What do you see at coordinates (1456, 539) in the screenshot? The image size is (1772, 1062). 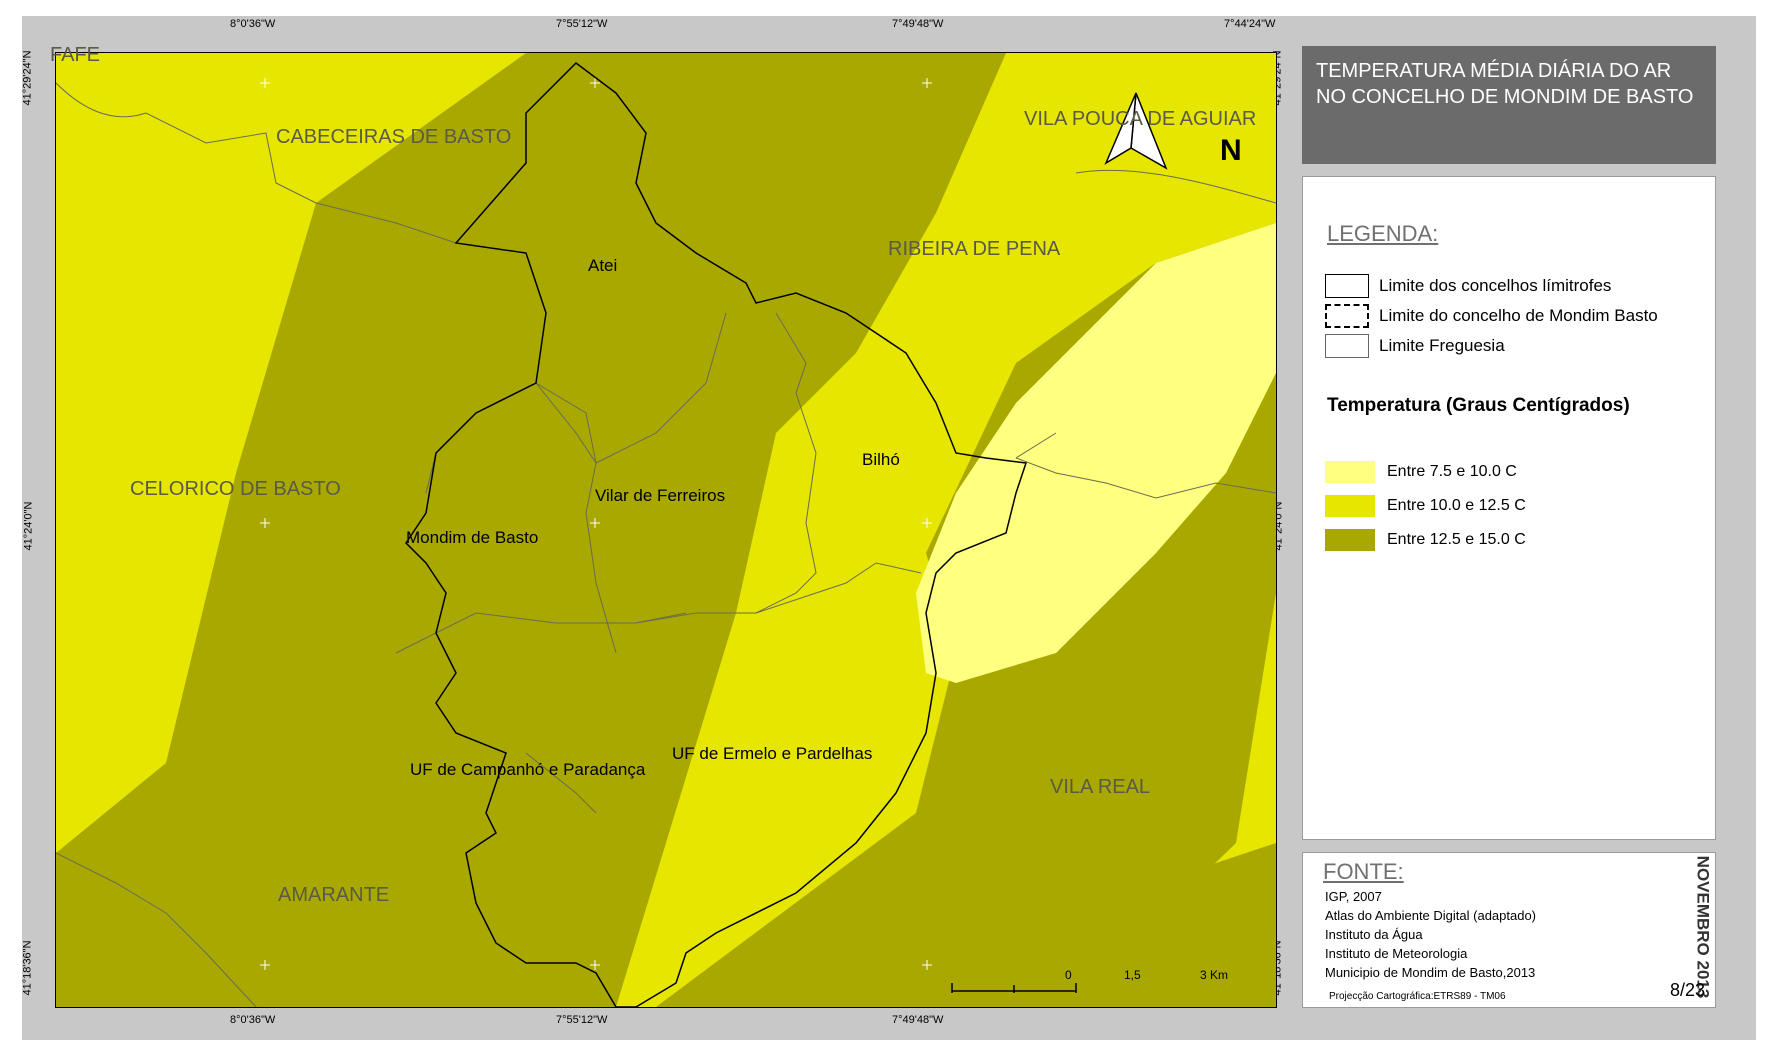 I see `class-label: Entre 12.5 e 15.0 C` at bounding box center [1456, 539].